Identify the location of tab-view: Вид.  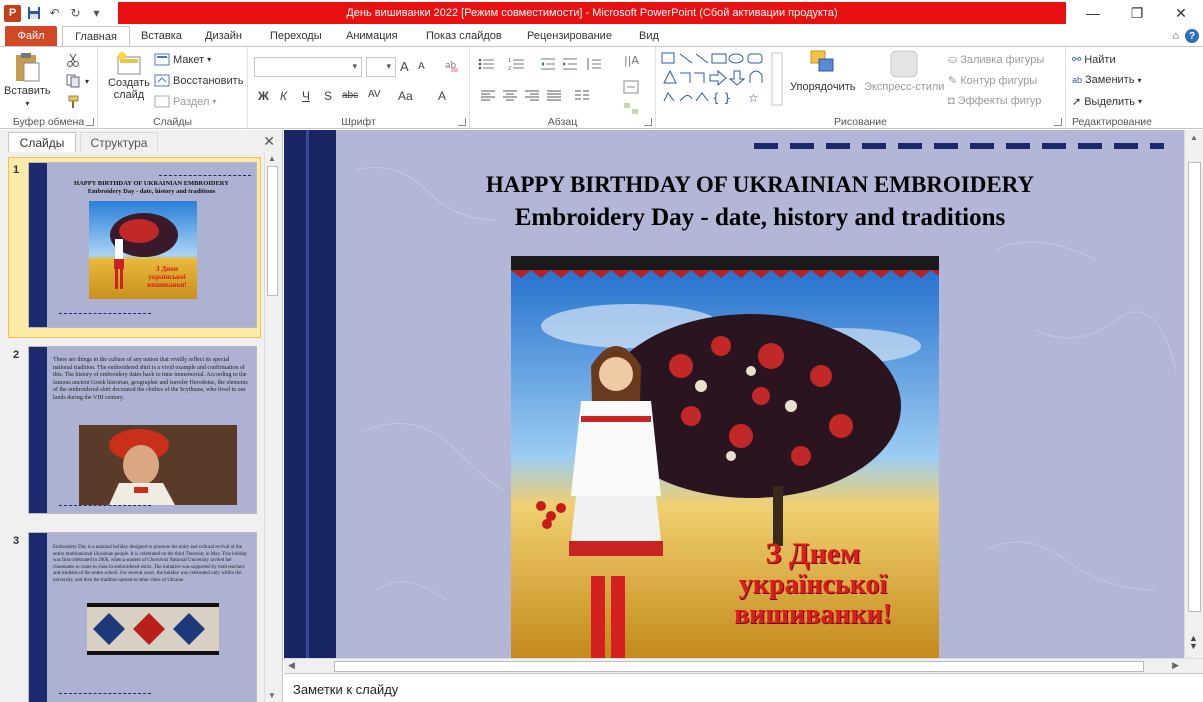
(649, 36).